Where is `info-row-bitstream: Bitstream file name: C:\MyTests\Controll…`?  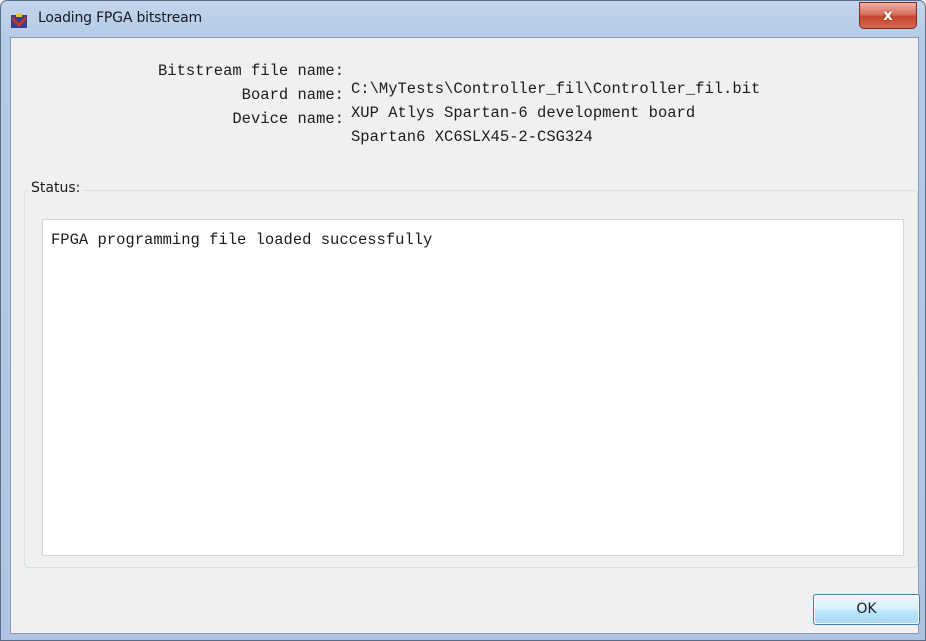
info-row-bitstream: Bitstream file name: C:\MyTests\Controll… is located at coordinates (385, 71).